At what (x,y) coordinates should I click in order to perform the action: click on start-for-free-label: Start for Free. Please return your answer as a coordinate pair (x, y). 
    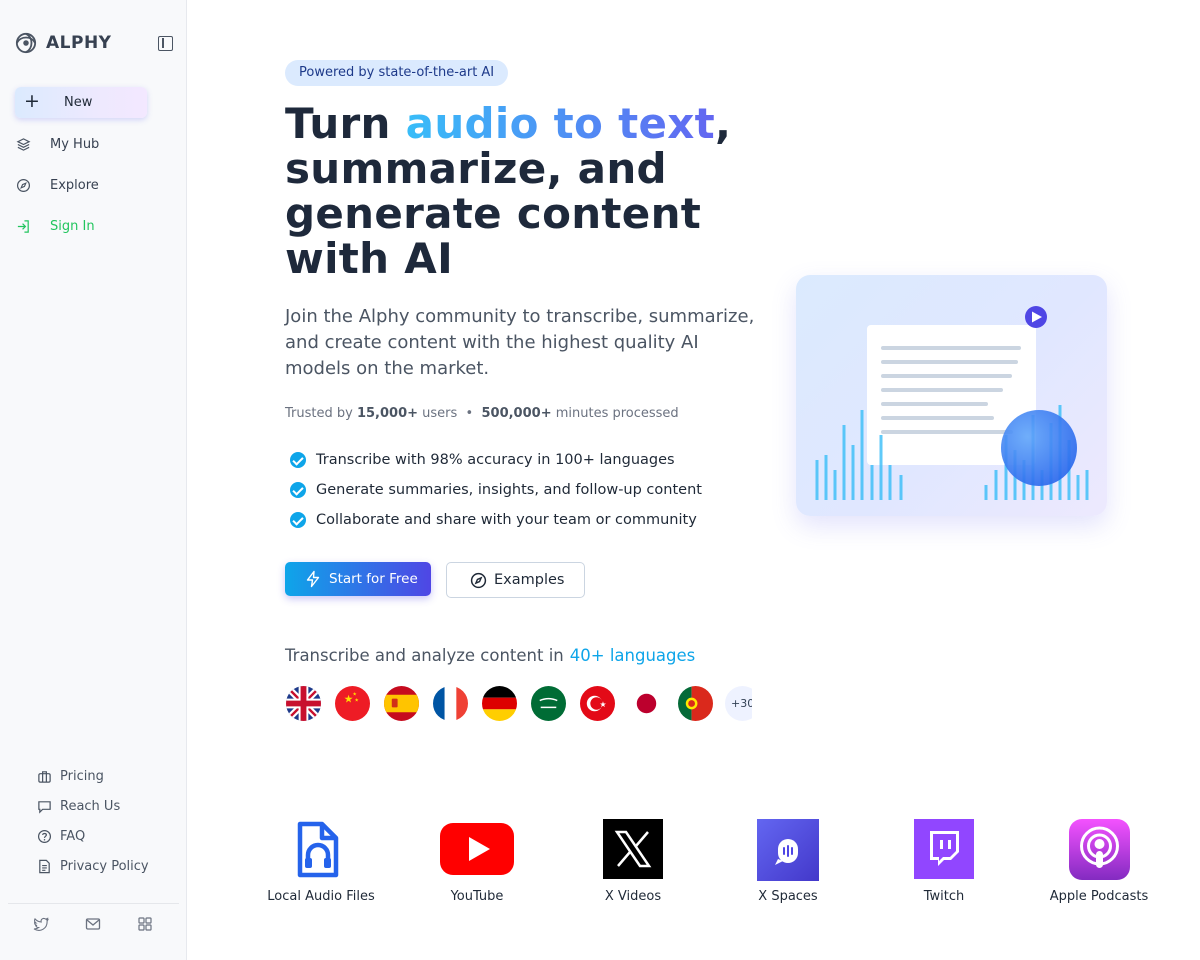
    Looking at the image, I should click on (373, 579).